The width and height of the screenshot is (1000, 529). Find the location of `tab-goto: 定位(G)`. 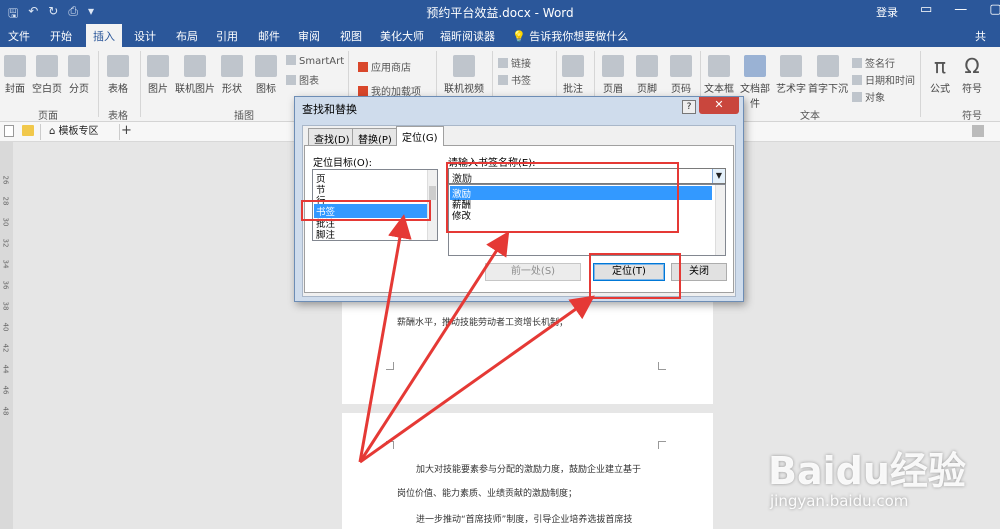

tab-goto: 定位(G) is located at coordinates (420, 136).